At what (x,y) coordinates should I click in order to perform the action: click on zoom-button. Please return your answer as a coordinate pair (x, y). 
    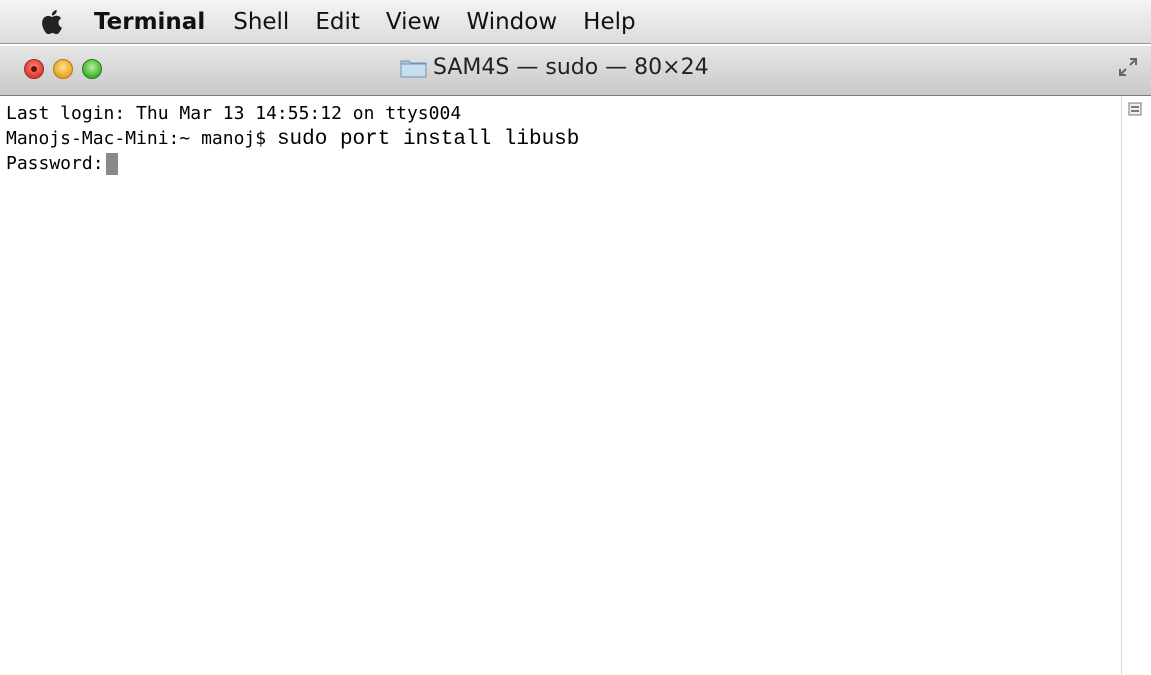
    Looking at the image, I should click on (92, 69).